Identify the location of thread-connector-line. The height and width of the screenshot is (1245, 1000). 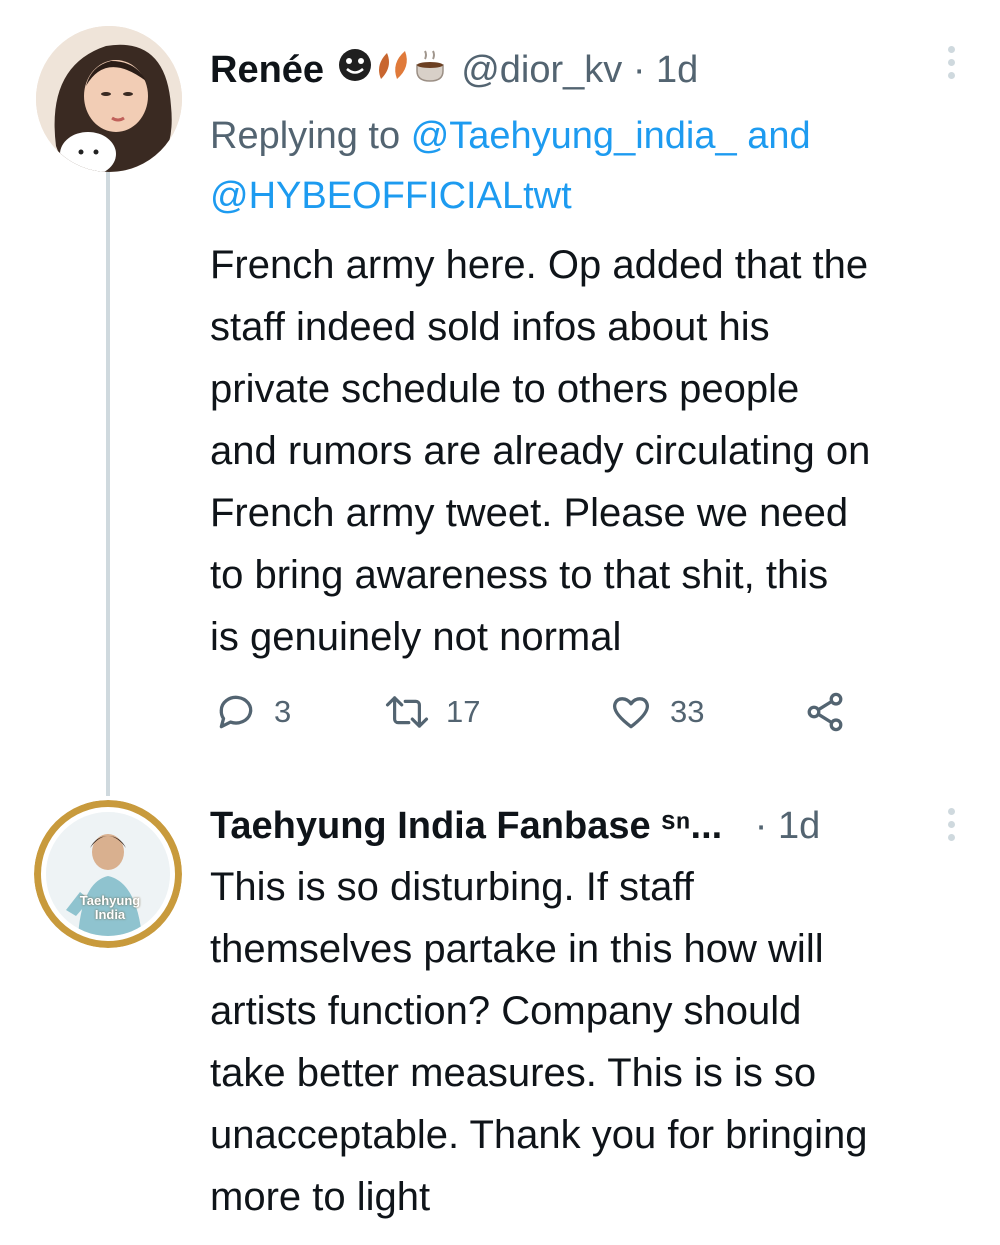
(108, 479).